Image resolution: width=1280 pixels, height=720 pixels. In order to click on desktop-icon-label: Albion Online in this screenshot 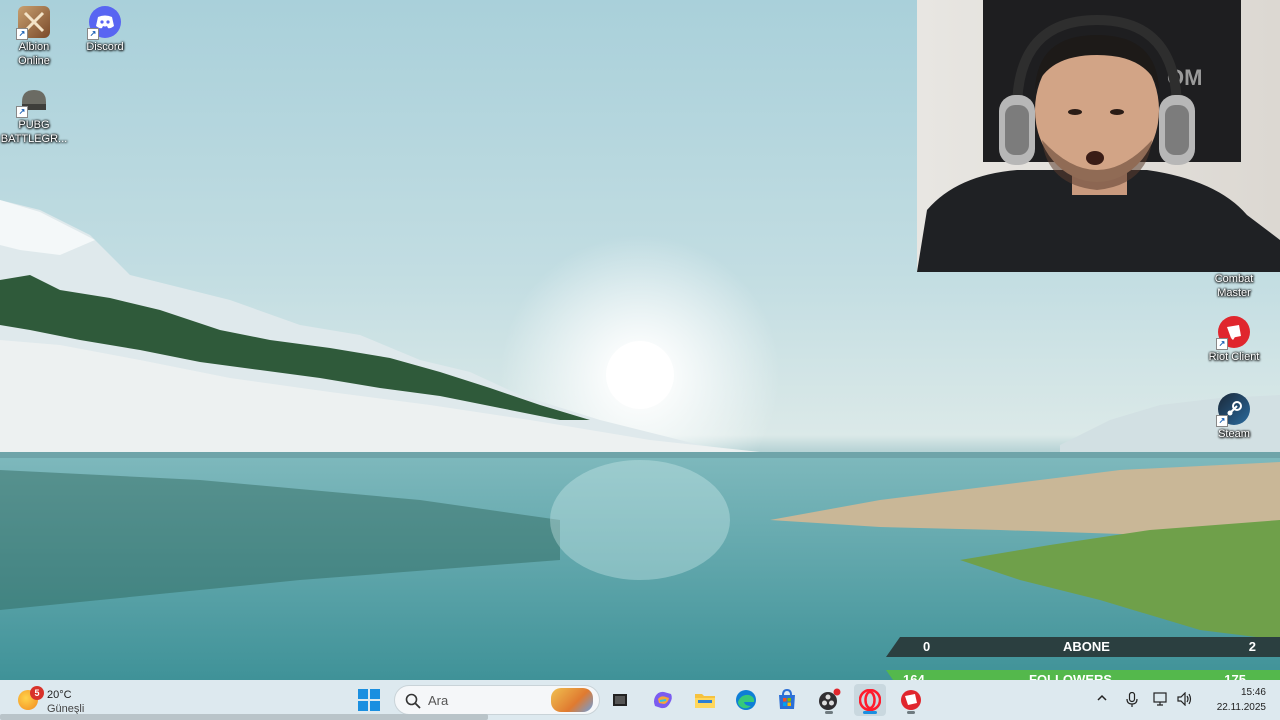, I will do `click(34, 54)`.